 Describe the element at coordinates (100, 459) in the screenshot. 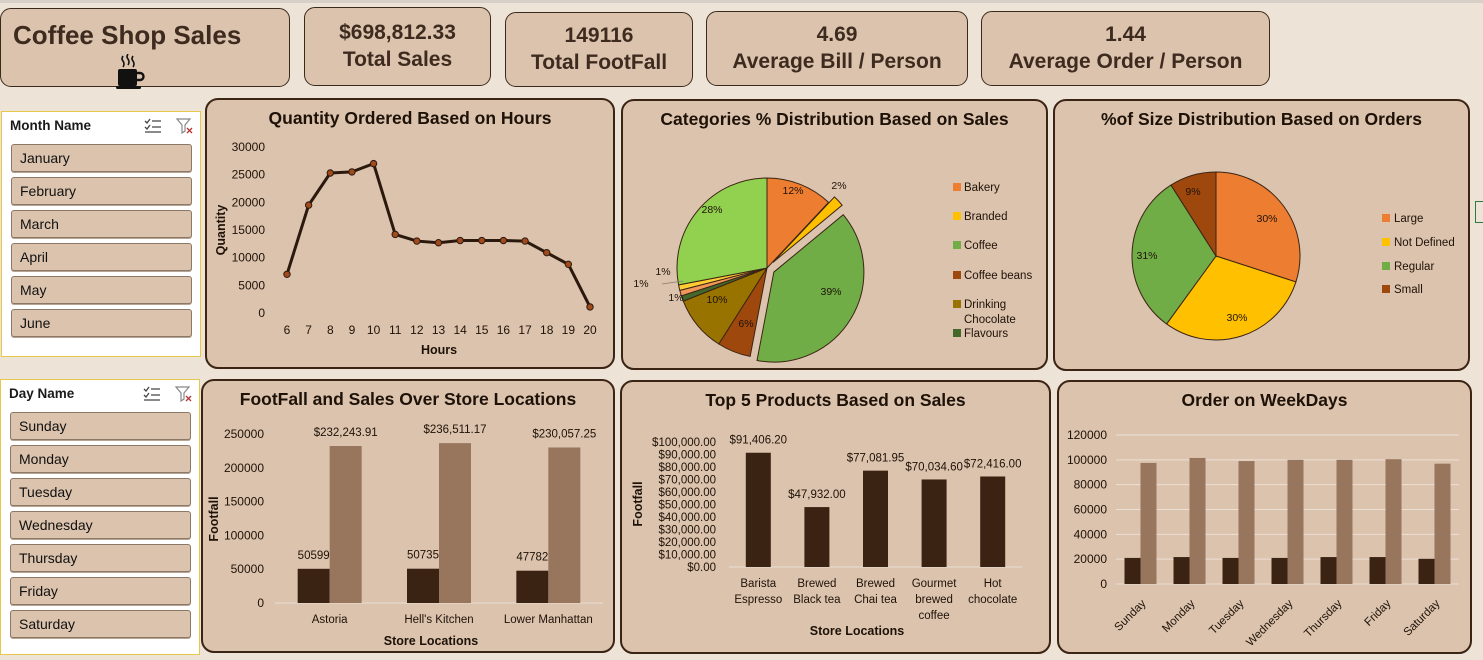

I see `slicer-item-monday: Monday` at that location.